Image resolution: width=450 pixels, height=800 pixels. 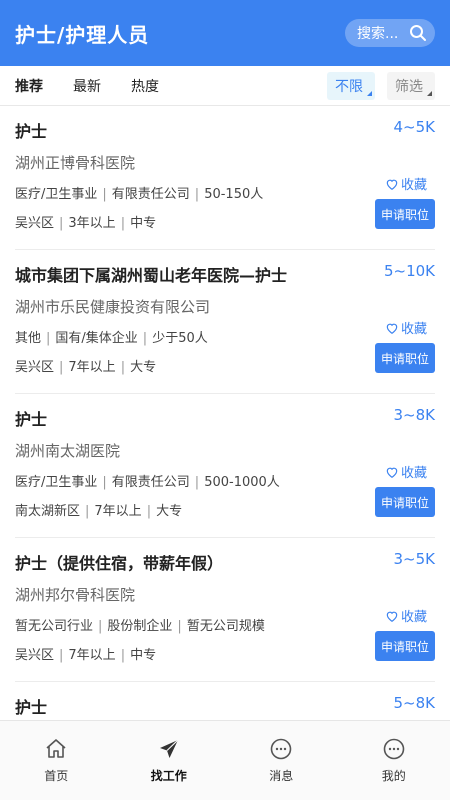 What do you see at coordinates (242, 482) in the screenshot?
I see `company-size: 500-1000人` at bounding box center [242, 482].